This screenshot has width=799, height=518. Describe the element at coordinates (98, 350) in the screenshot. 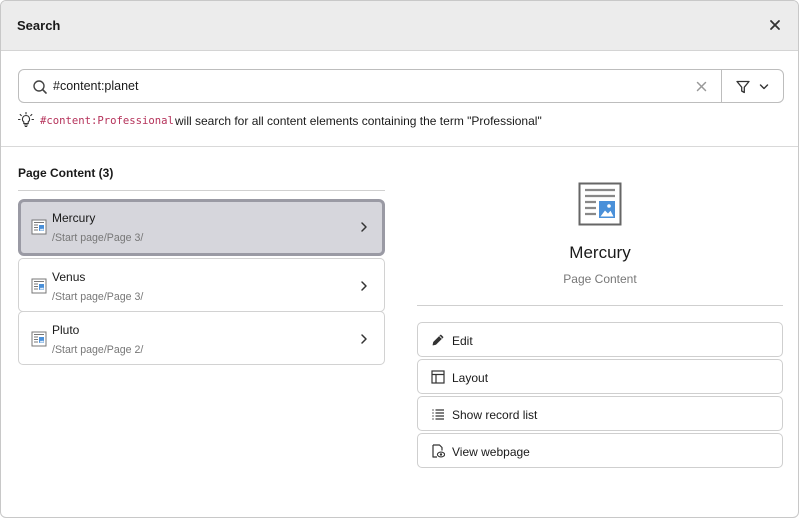

I see `result-path: /Start page/Page 2/` at that location.